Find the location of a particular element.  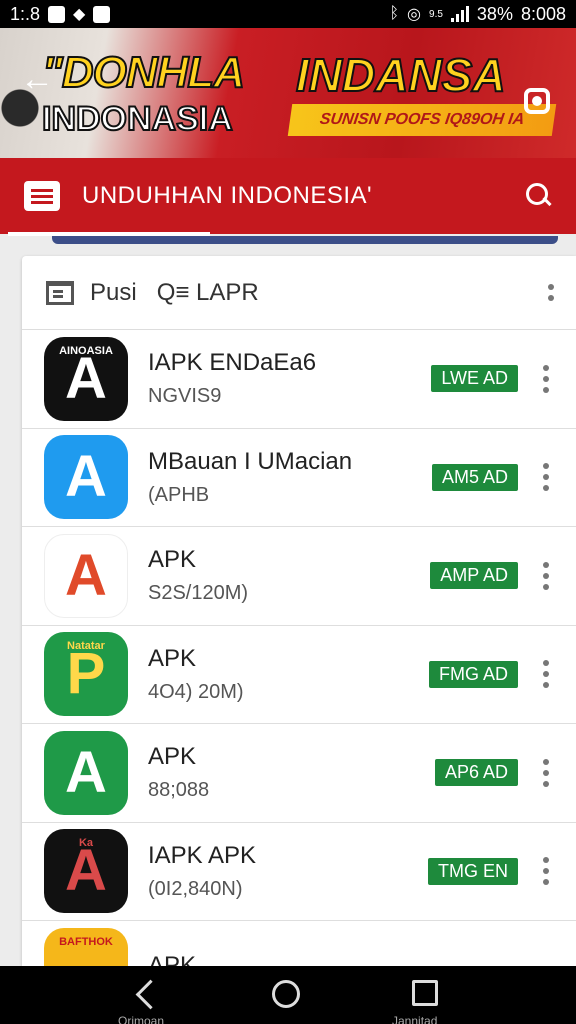

app-text: APK is located at coordinates (362, 959).